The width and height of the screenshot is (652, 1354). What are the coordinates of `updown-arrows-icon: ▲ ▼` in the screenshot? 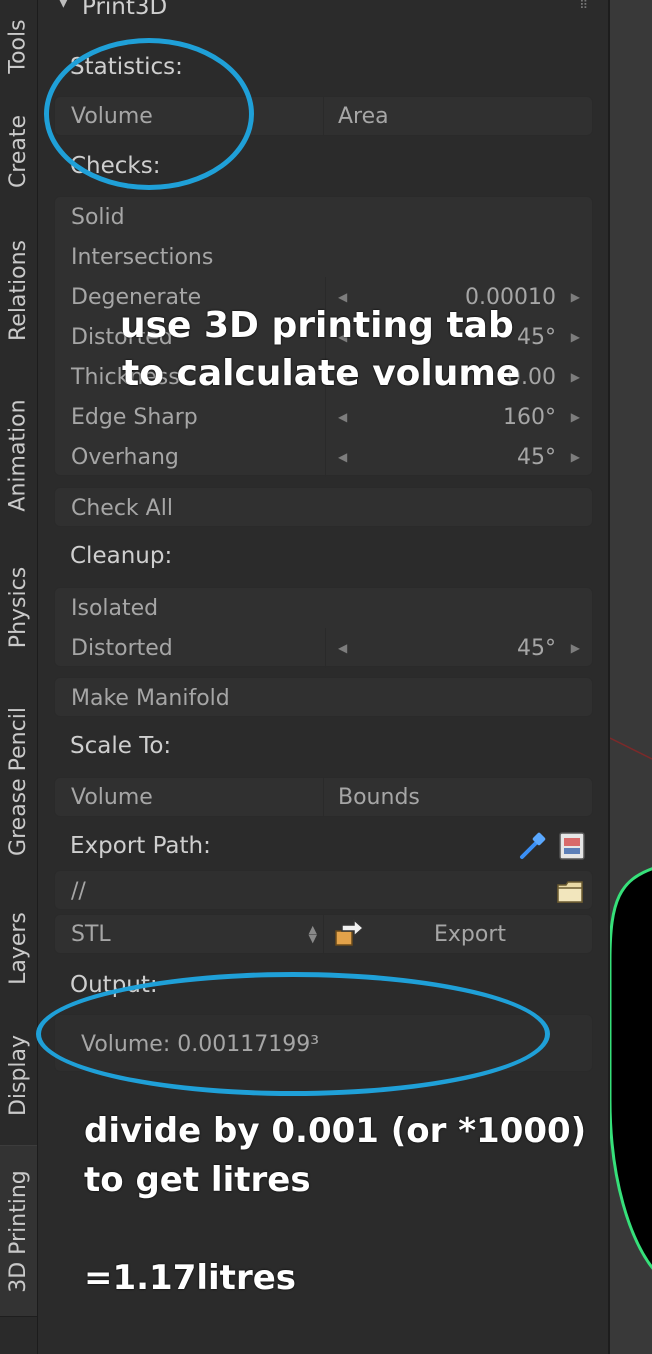 It's located at (312, 934).